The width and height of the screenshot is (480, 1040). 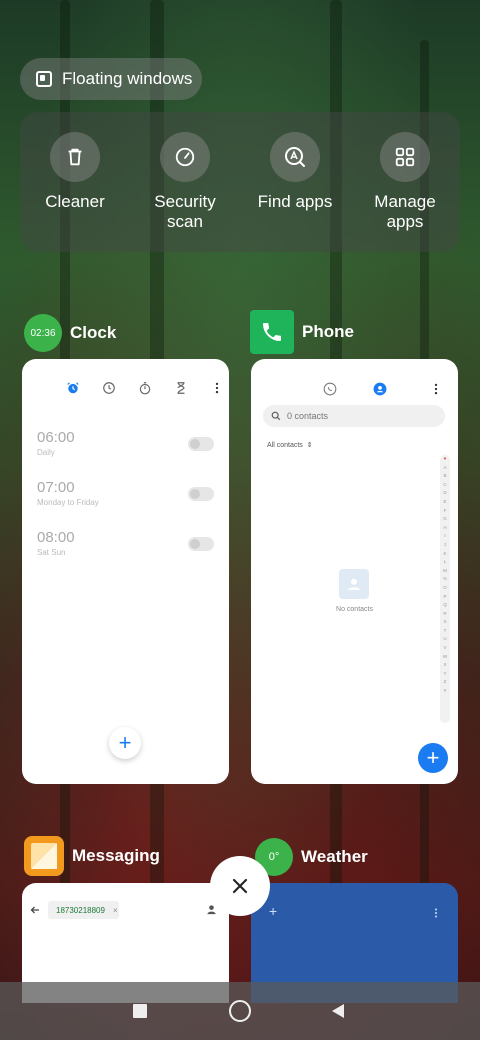 I want to click on phone-handset-icon, so click(x=272, y=332).